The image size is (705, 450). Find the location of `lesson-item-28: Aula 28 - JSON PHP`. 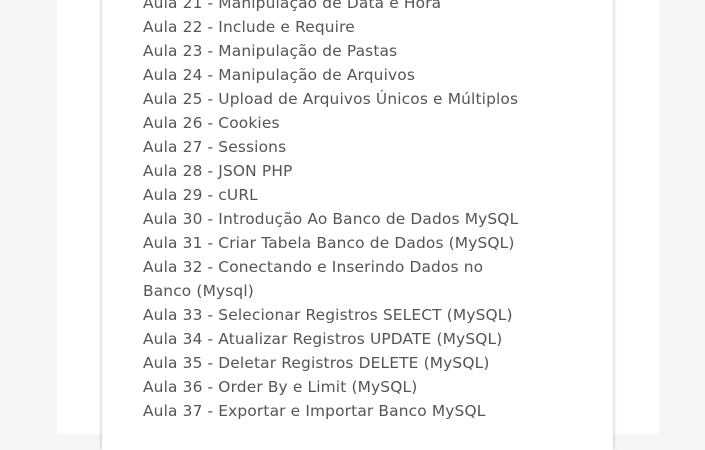

lesson-item-28: Aula 28 - JSON PHP is located at coordinates (338, 171).